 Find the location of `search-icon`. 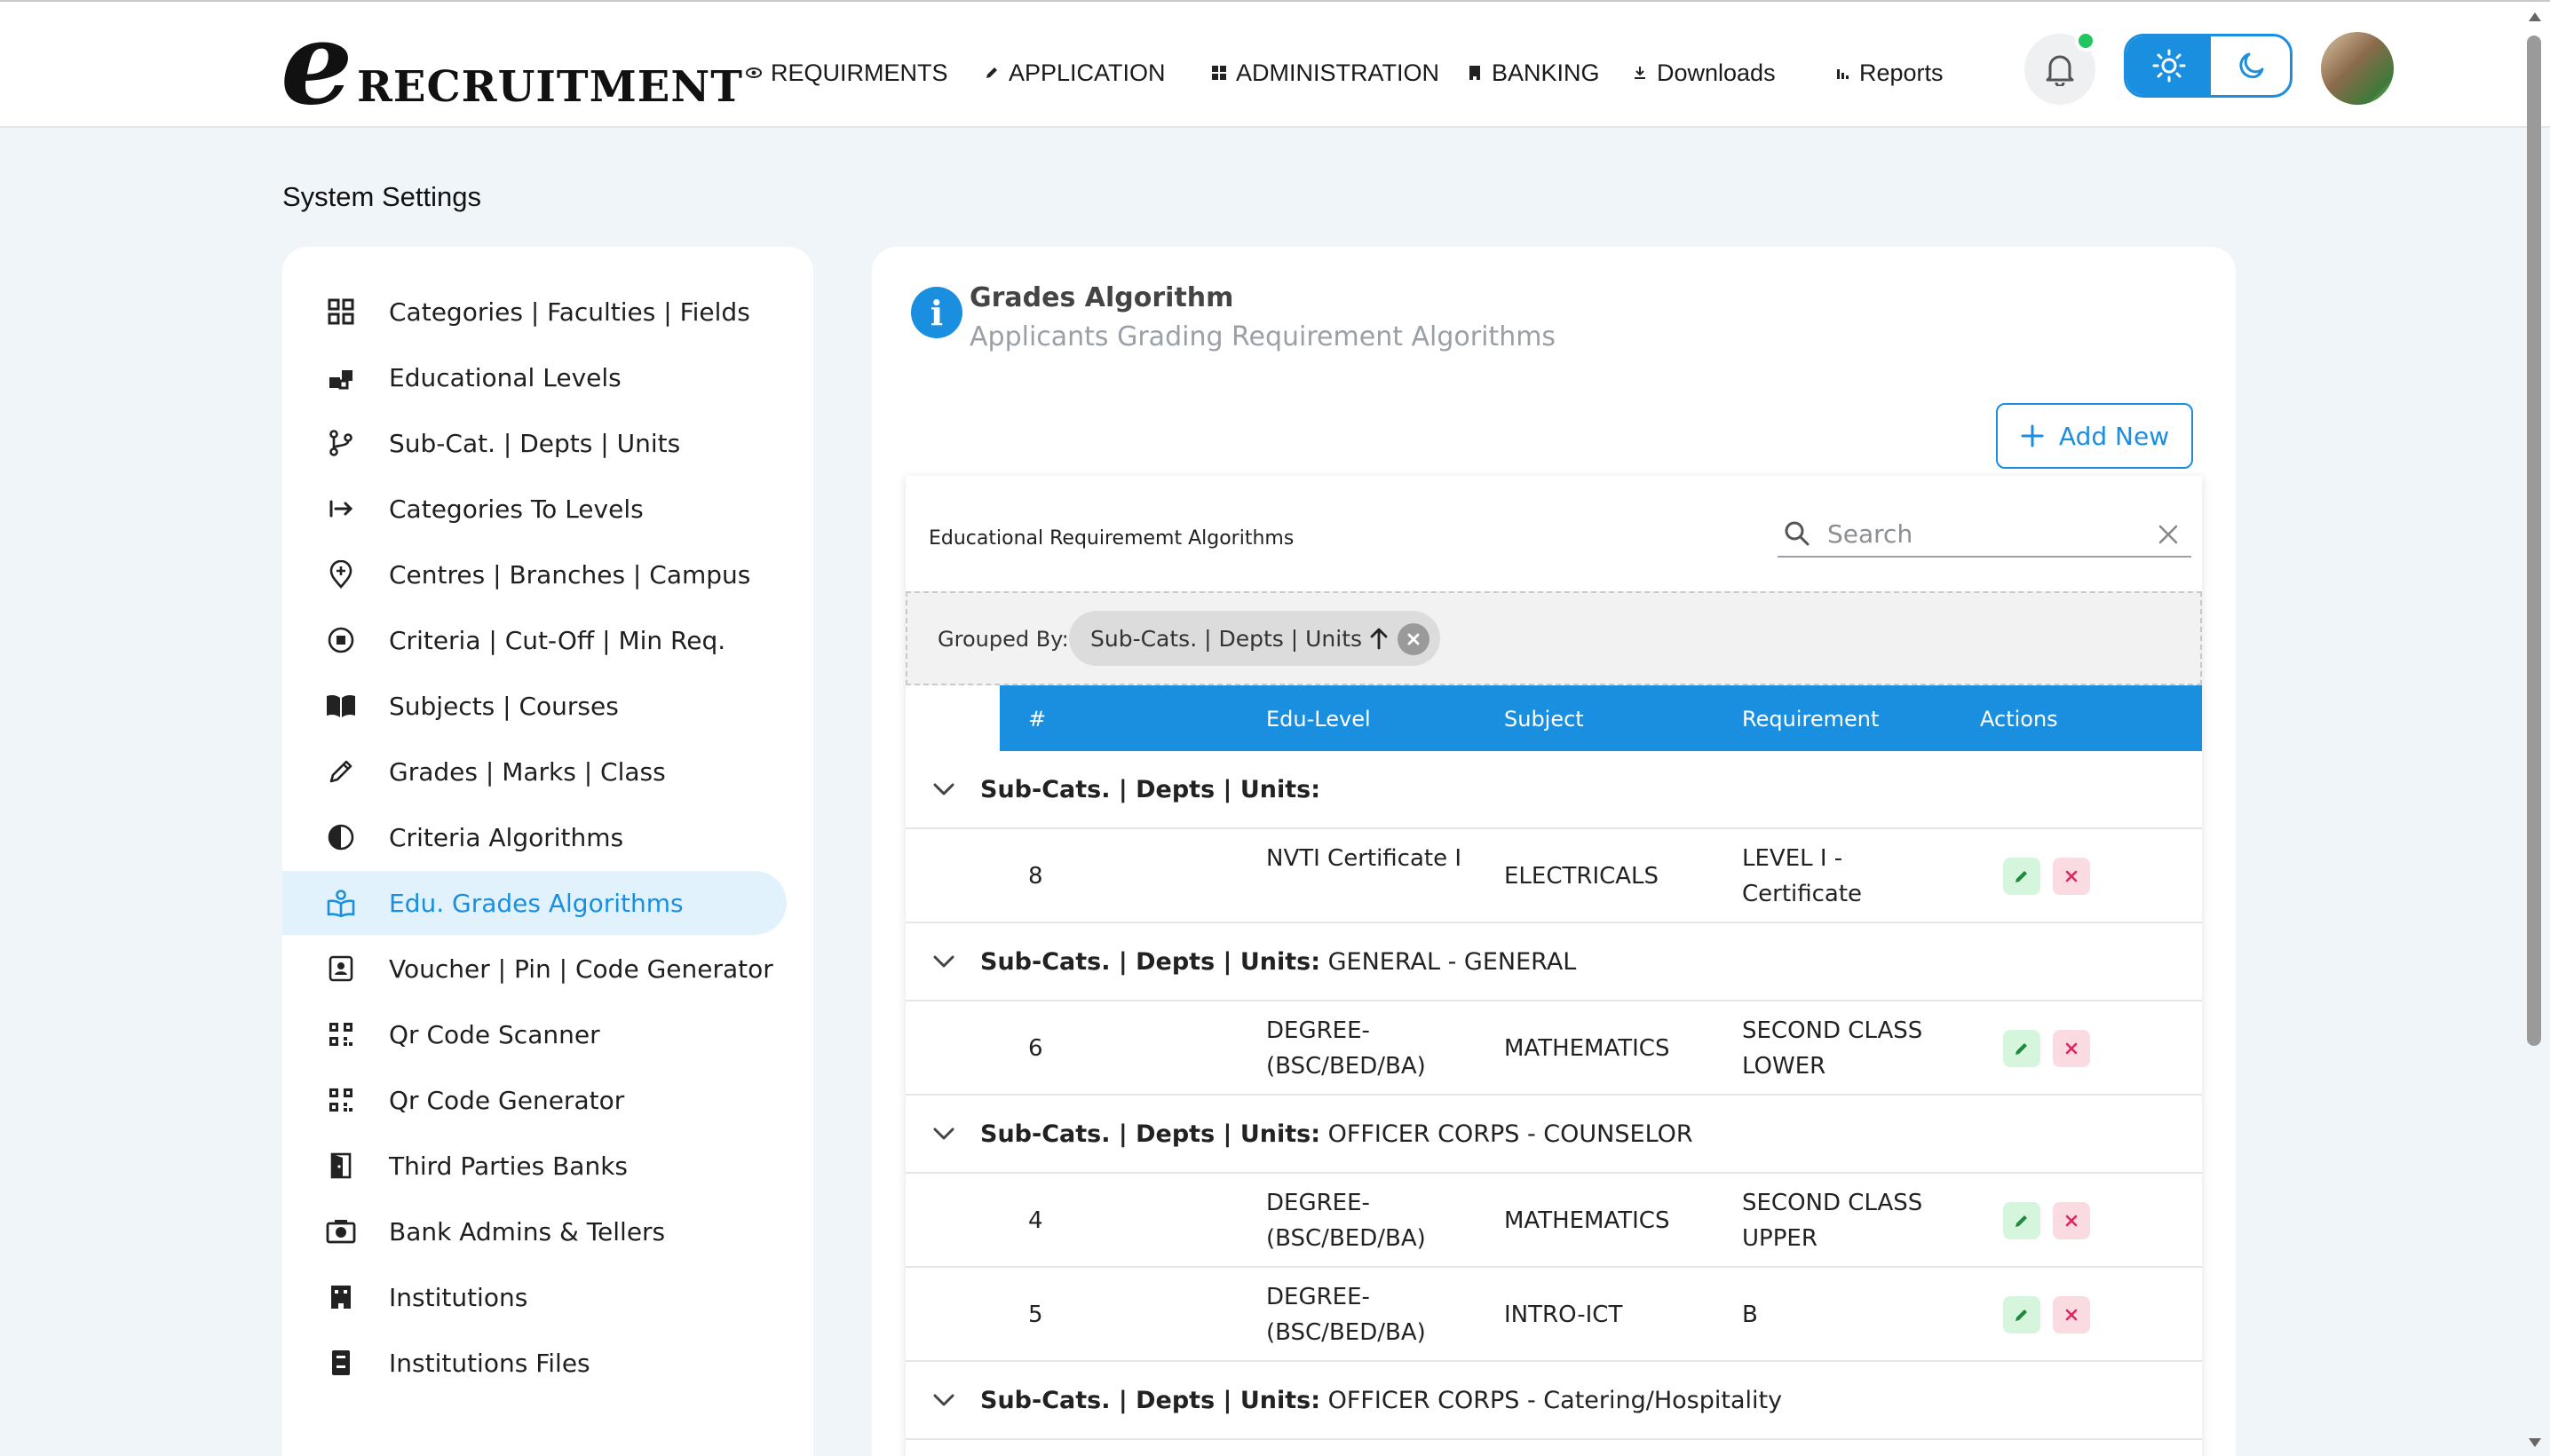

search-icon is located at coordinates (1797, 533).